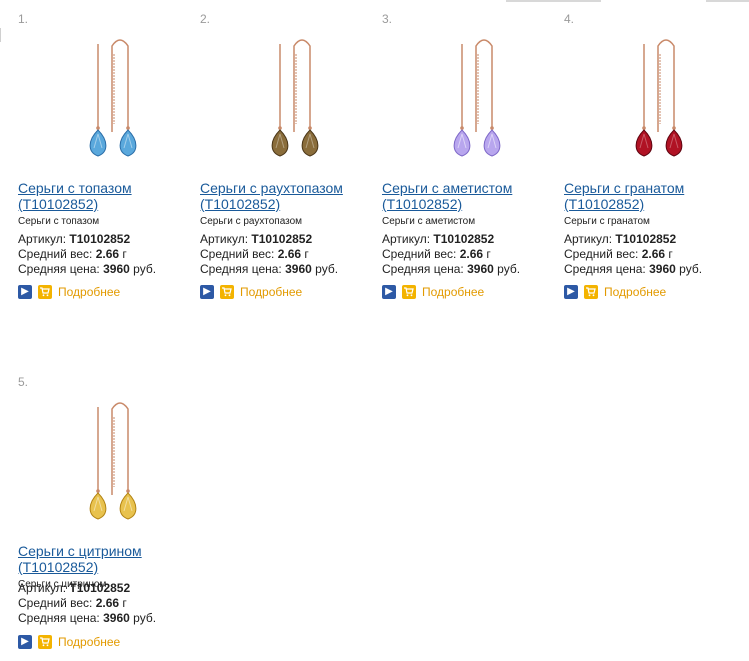 This screenshot has height=661, width=749. I want to click on product-title-link: Серьги с топазом (T10102852), so click(103, 196).